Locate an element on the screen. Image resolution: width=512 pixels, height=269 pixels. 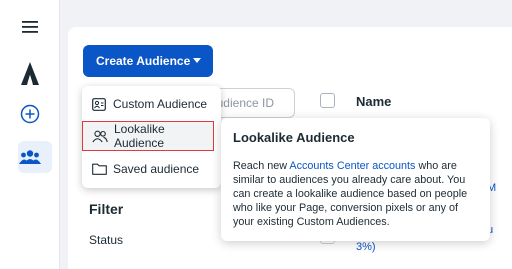
hamburger-menu-icon is located at coordinates (30, 27).